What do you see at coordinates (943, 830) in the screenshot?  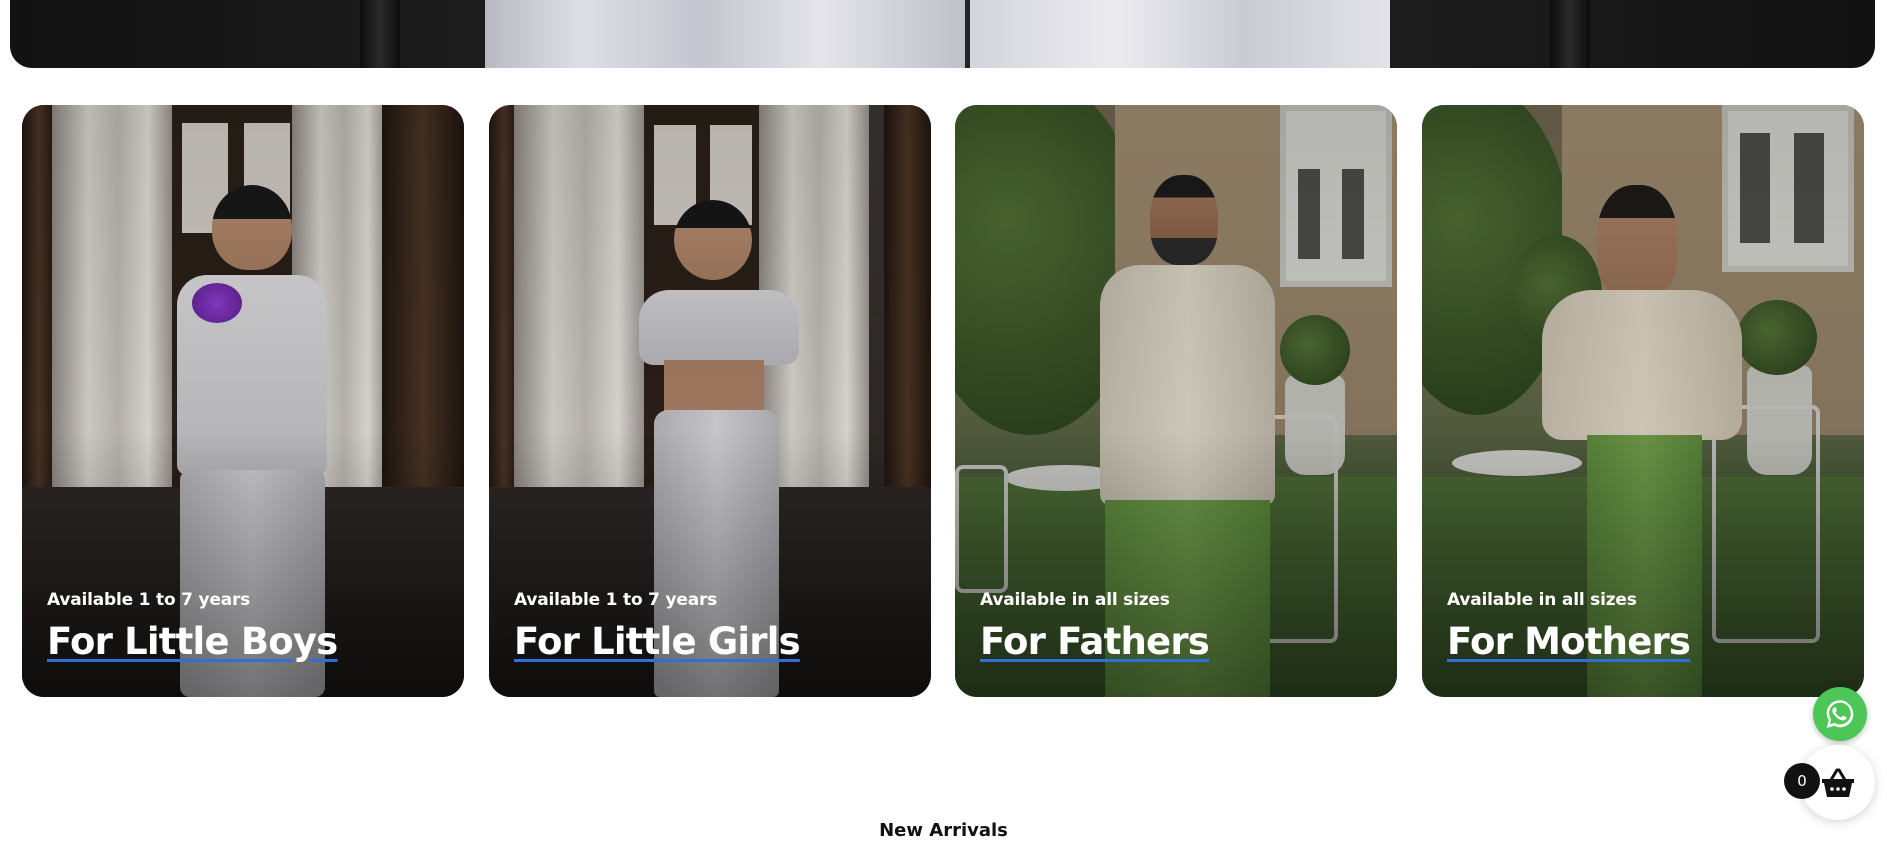 I see `new-arrivals-heading: New Arrivals` at bounding box center [943, 830].